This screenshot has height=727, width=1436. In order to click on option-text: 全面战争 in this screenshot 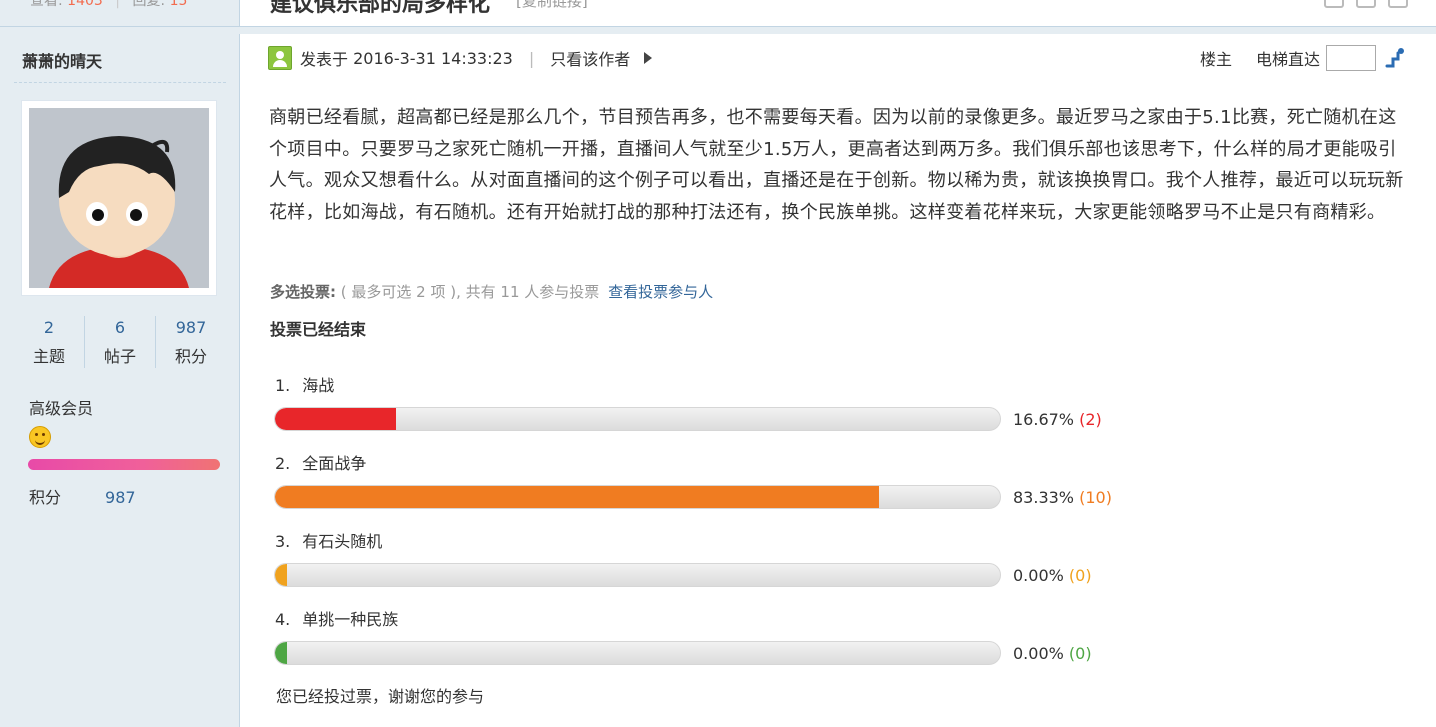, I will do `click(334, 463)`.